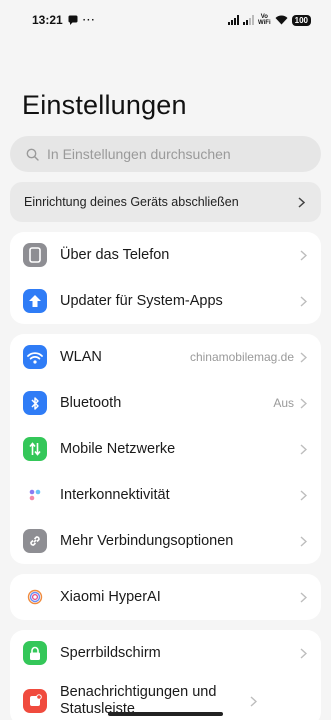 This screenshot has height=720, width=331. What do you see at coordinates (35, 357) in the screenshot?
I see `wifi-icon` at bounding box center [35, 357].